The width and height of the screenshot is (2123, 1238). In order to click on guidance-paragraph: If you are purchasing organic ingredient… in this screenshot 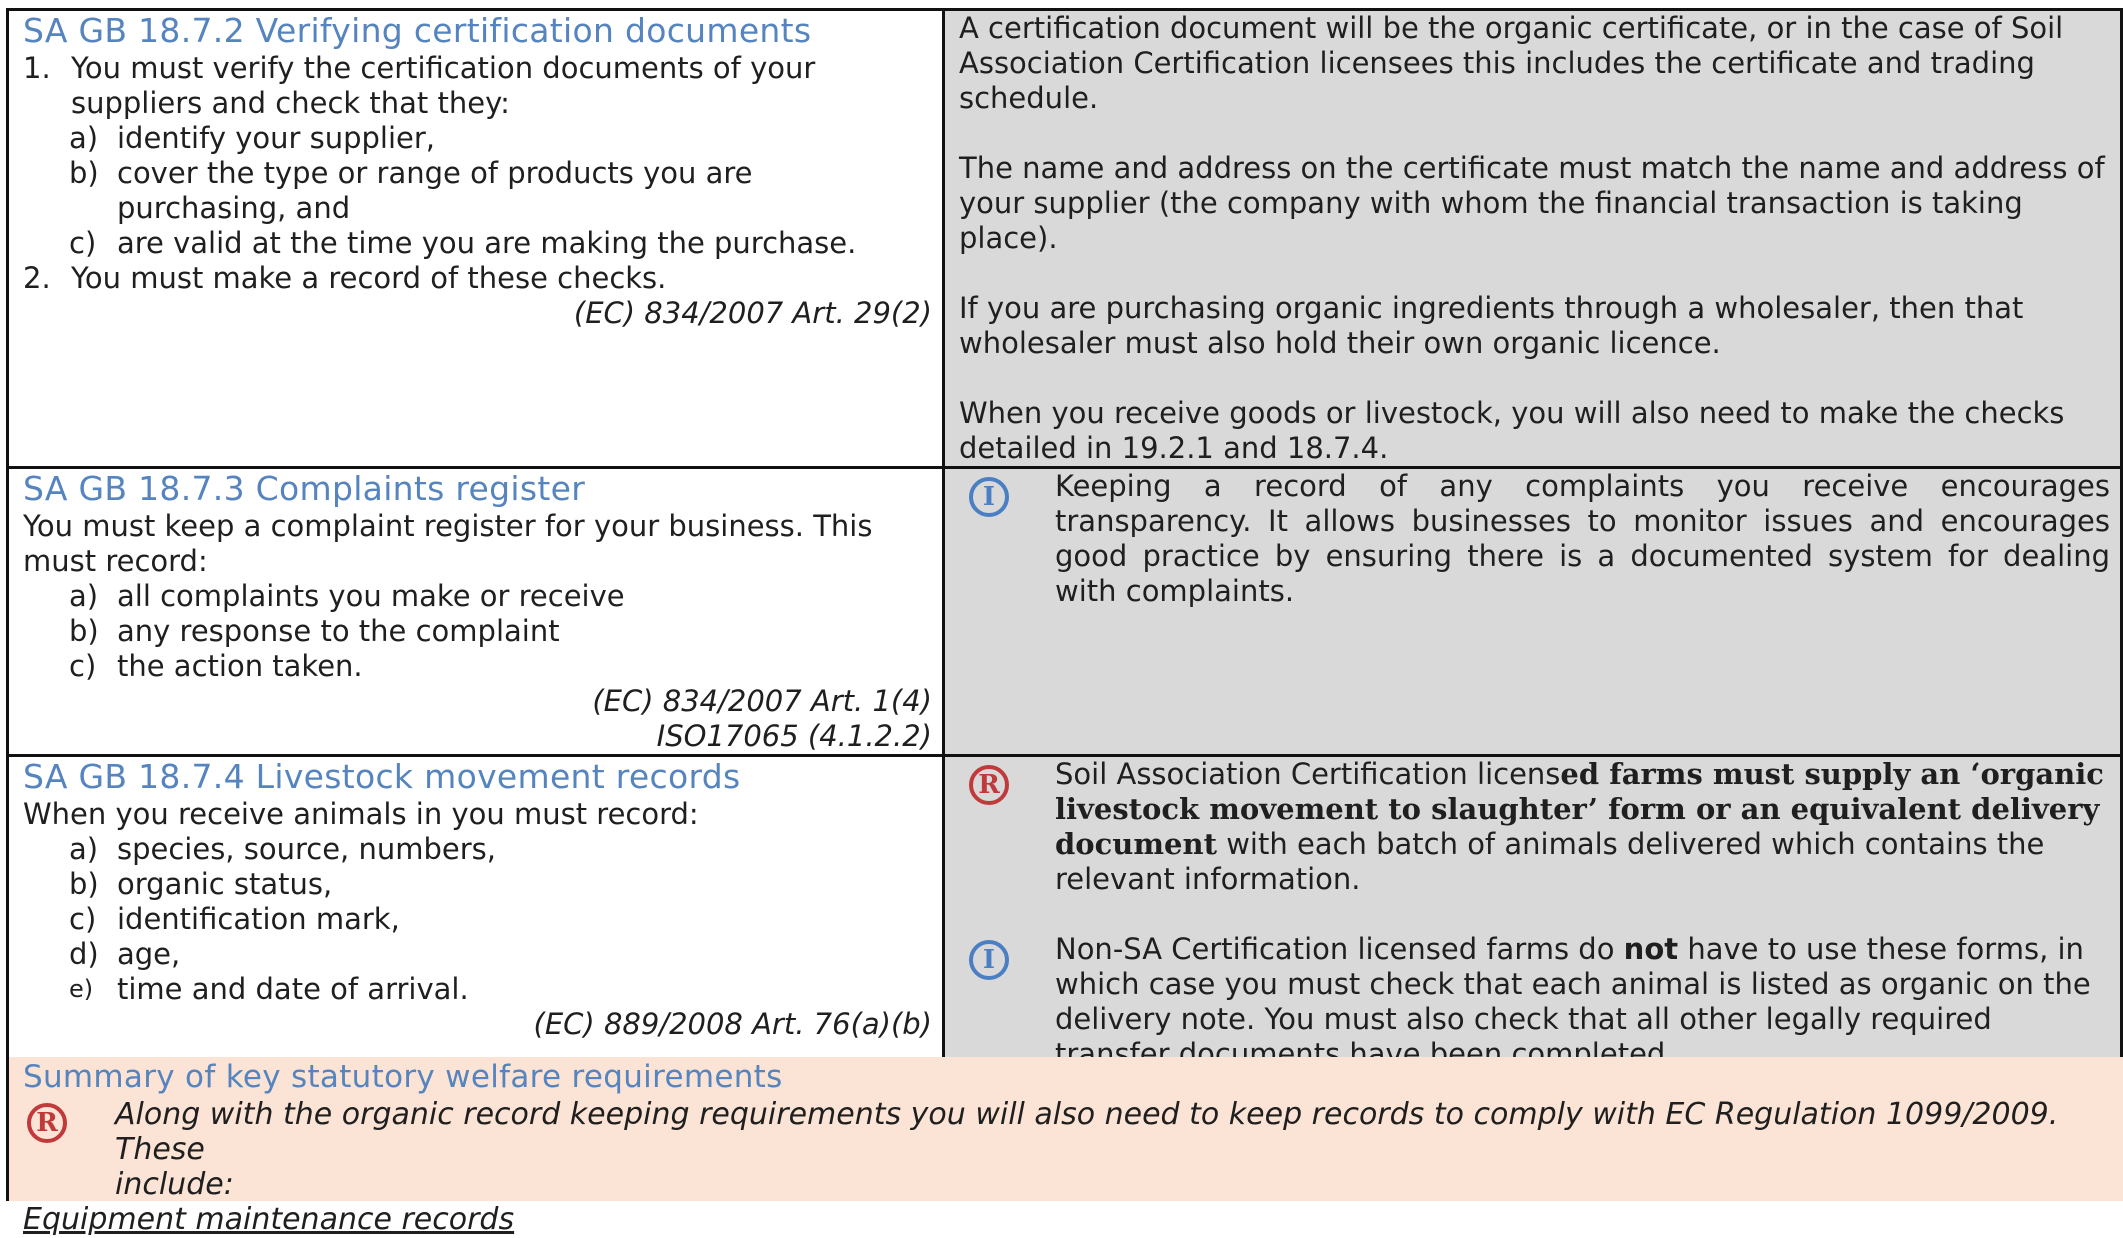, I will do `click(1491, 325)`.